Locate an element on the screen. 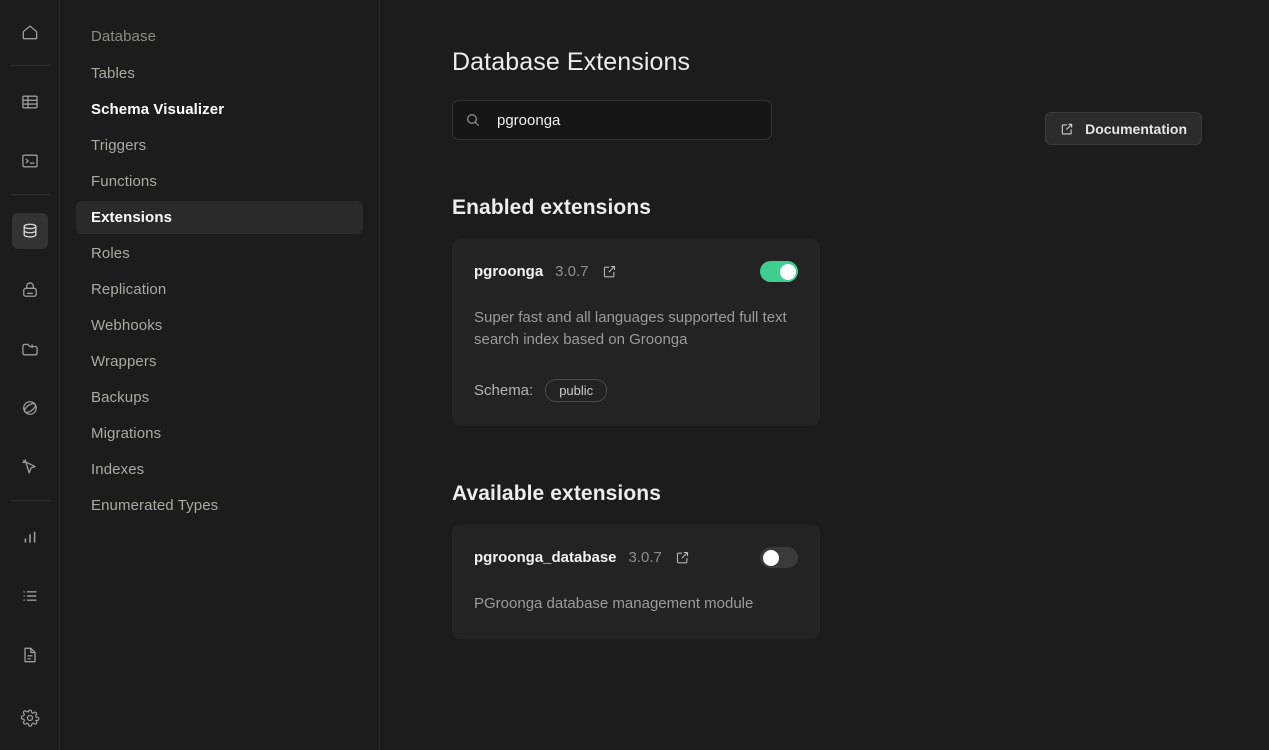  sidebar-item-schema-visualizer: Schema Visualizer is located at coordinates (219, 109).